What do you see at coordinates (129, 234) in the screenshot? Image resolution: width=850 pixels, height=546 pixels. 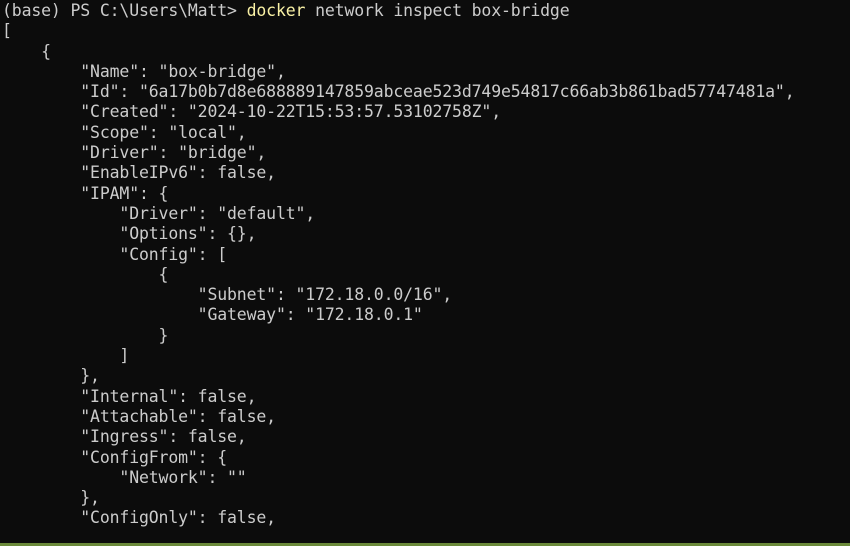 I see `output-line: "Options": {},` at bounding box center [129, 234].